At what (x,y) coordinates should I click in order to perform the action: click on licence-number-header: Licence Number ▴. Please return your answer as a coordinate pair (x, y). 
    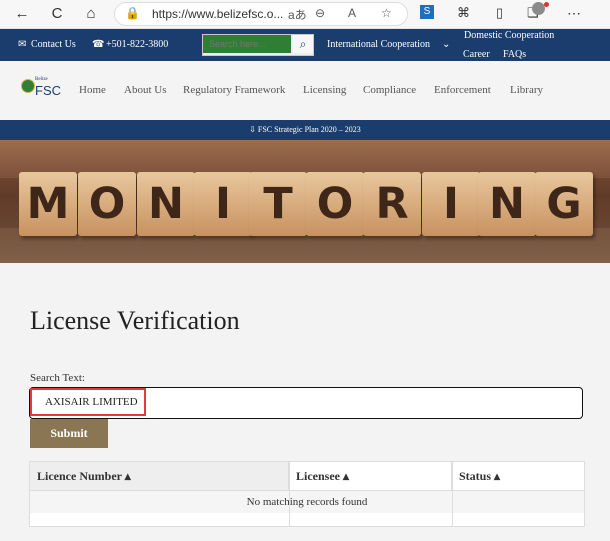
    Looking at the image, I should click on (159, 476).